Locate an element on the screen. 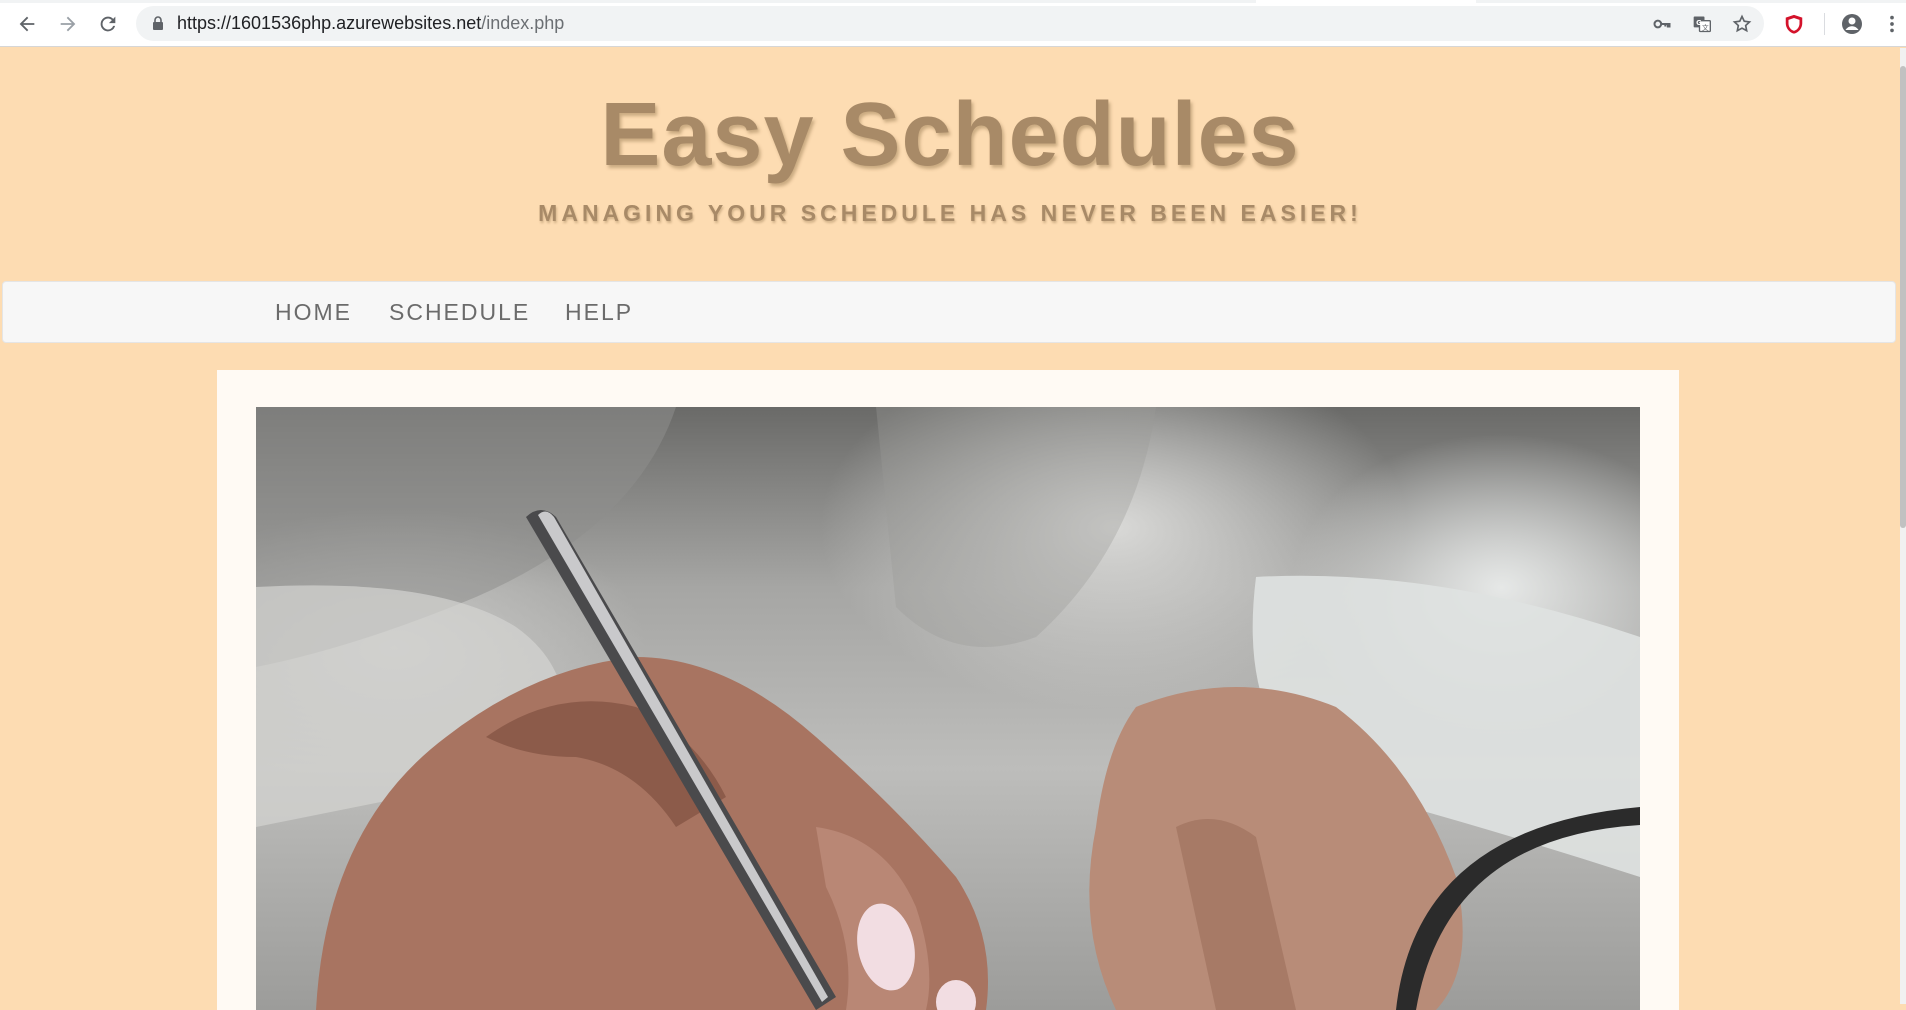 The height and width of the screenshot is (1010, 1906). url-host: https://1601536php.azurewebsites.net is located at coordinates (329, 23).